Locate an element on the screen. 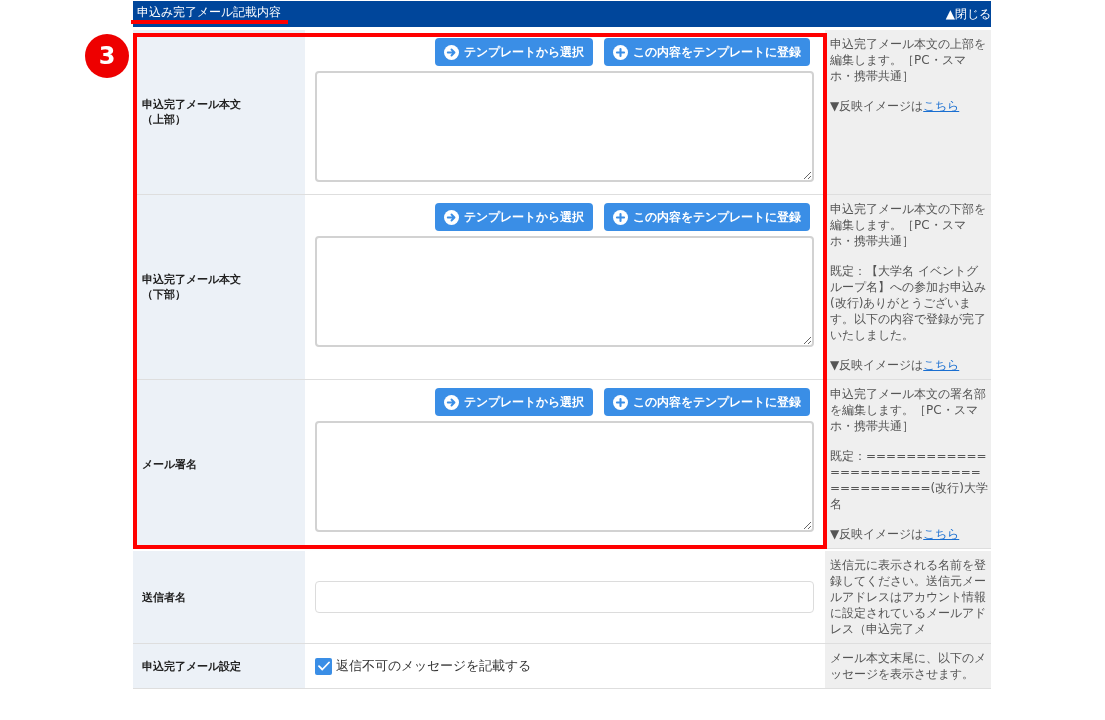 The height and width of the screenshot is (720, 1105). checkbox is located at coordinates (323, 666).